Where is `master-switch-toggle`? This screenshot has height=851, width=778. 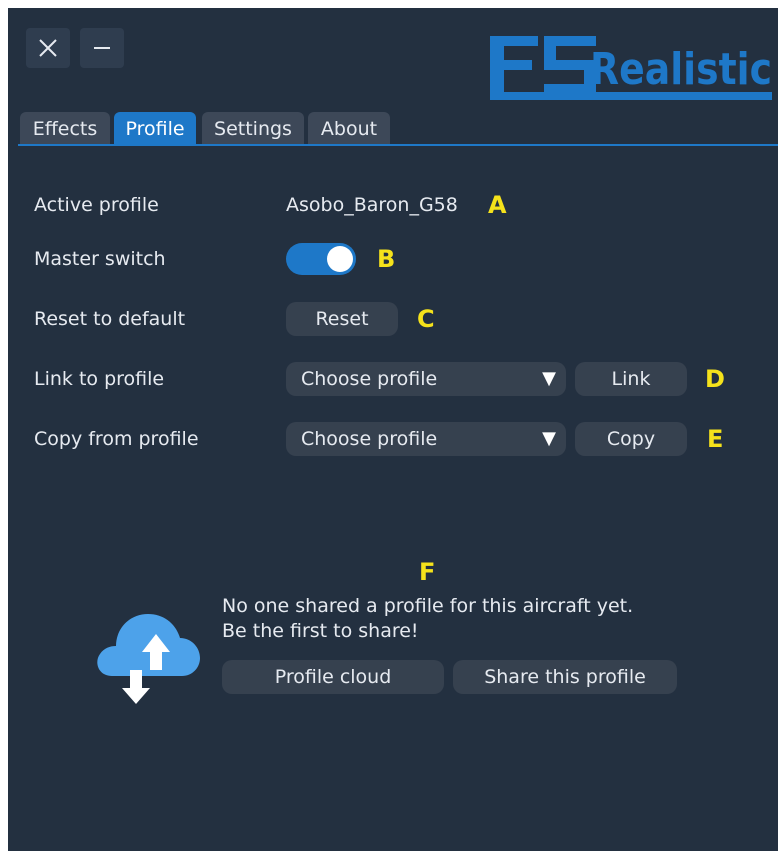 master-switch-toggle is located at coordinates (321, 259).